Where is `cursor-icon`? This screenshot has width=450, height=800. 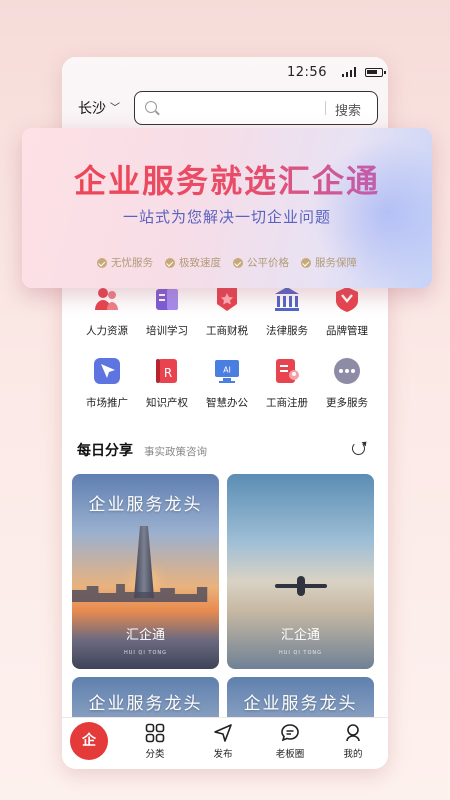
cursor-icon is located at coordinates (107, 371).